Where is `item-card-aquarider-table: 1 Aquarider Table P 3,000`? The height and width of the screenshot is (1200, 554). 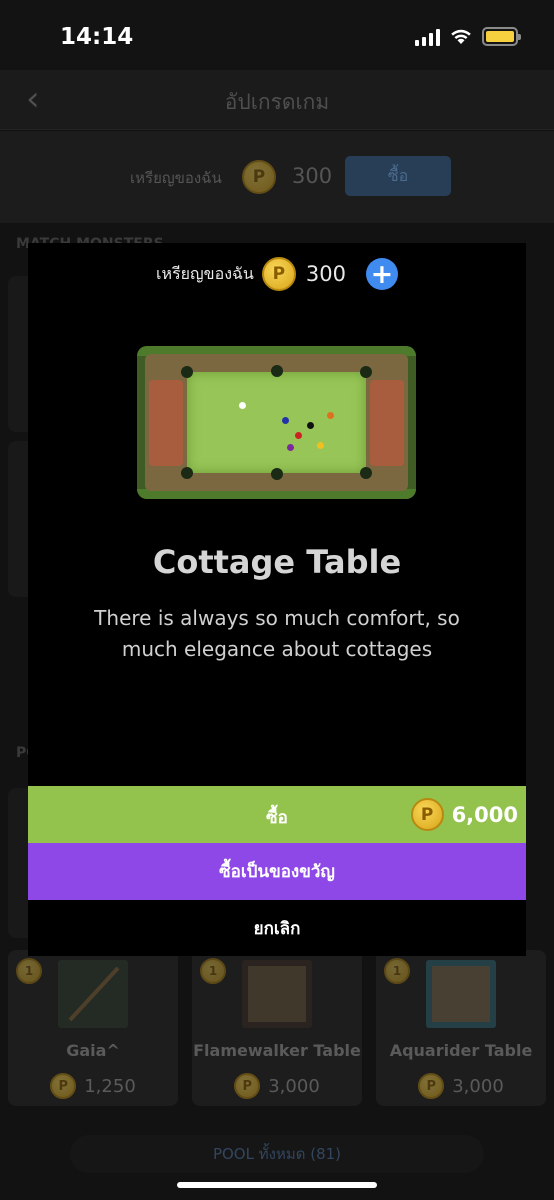 item-card-aquarider-table: 1 Aquarider Table P 3,000 is located at coordinates (461, 1028).